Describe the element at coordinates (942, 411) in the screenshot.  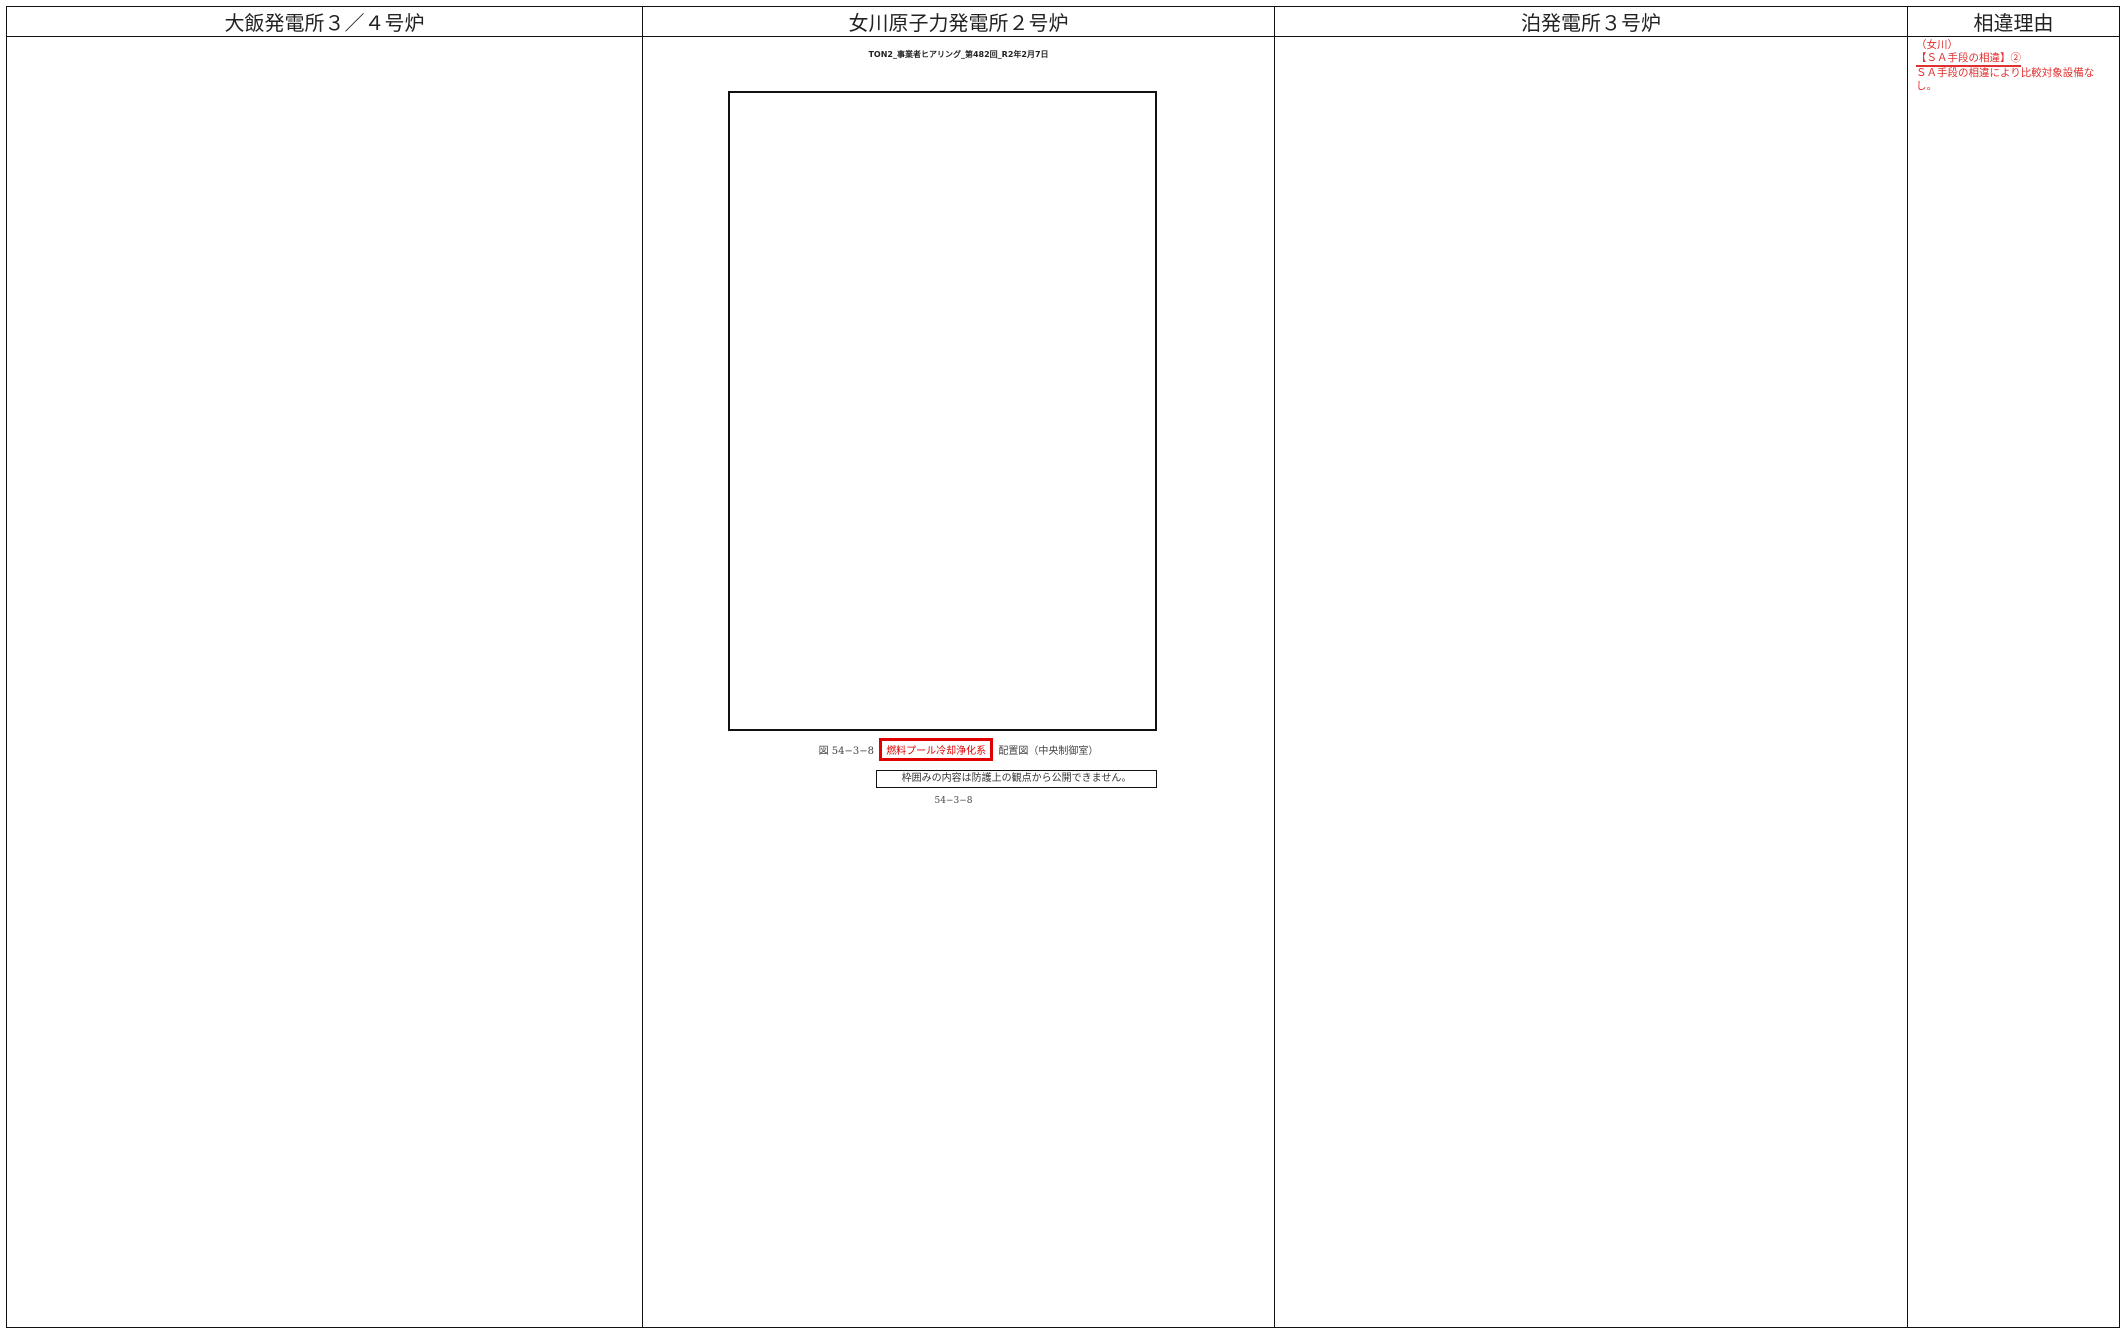
I see `masked-layout-figure` at that location.